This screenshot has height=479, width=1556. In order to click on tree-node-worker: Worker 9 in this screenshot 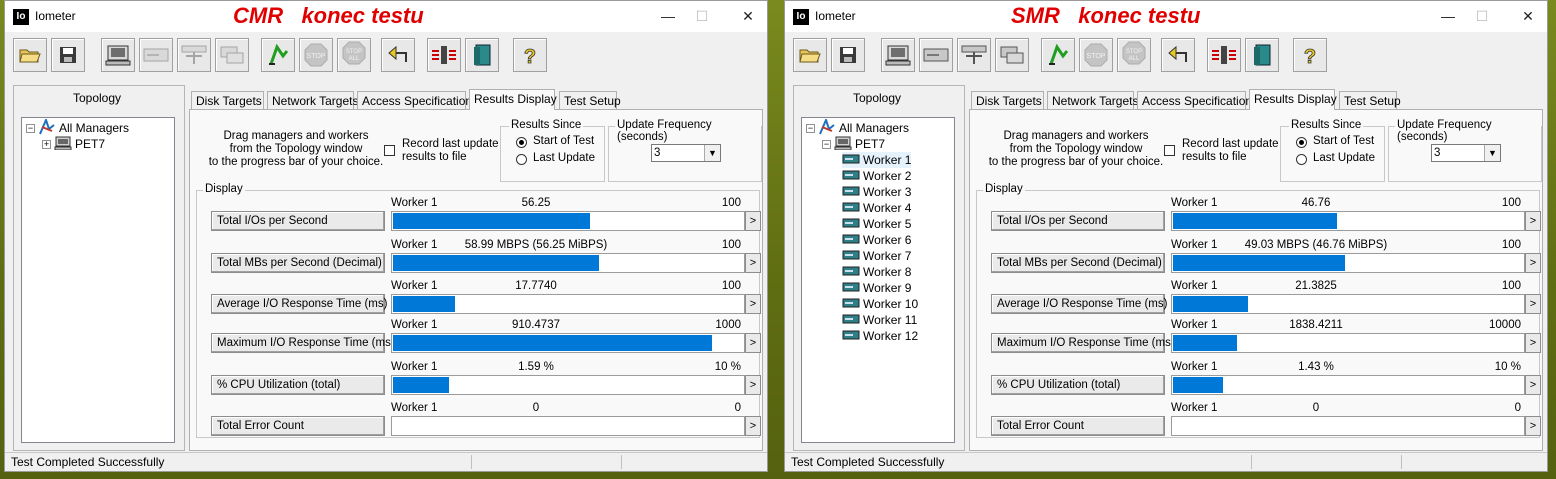, I will do `click(876, 288)`.